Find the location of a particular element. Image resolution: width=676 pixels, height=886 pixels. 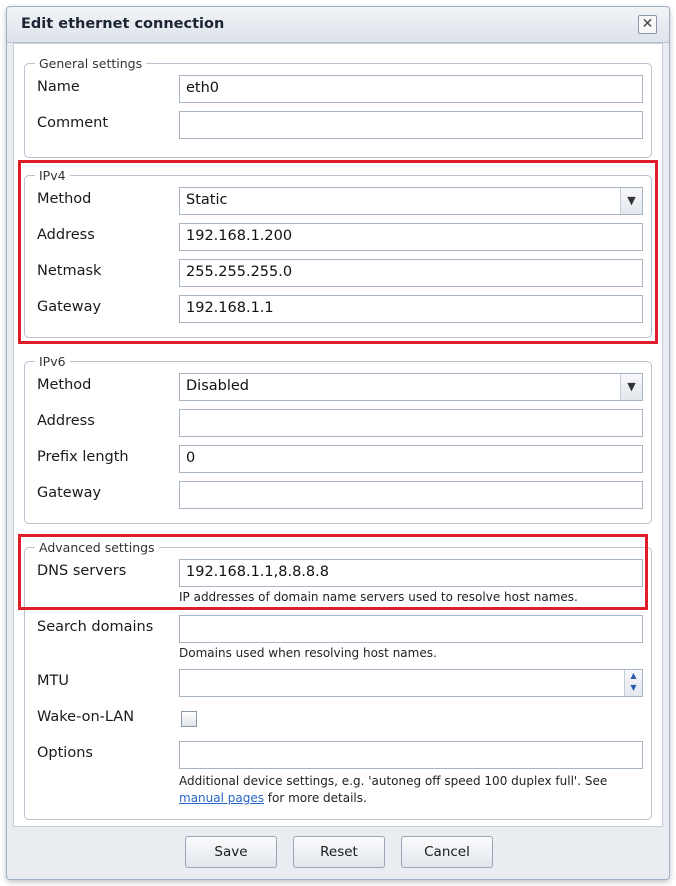

cancel-button: Cancel is located at coordinates (447, 852).